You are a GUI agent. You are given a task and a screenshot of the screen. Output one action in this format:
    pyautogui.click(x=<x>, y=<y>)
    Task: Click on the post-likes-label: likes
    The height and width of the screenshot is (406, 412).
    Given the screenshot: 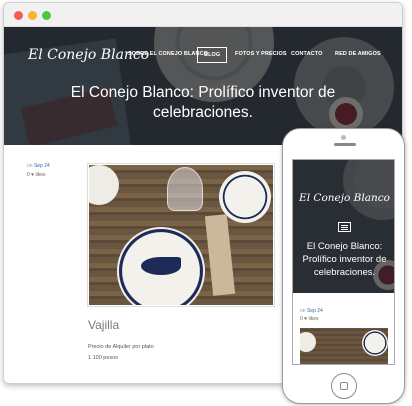 What is the action you would take?
    pyautogui.click(x=40, y=175)
    